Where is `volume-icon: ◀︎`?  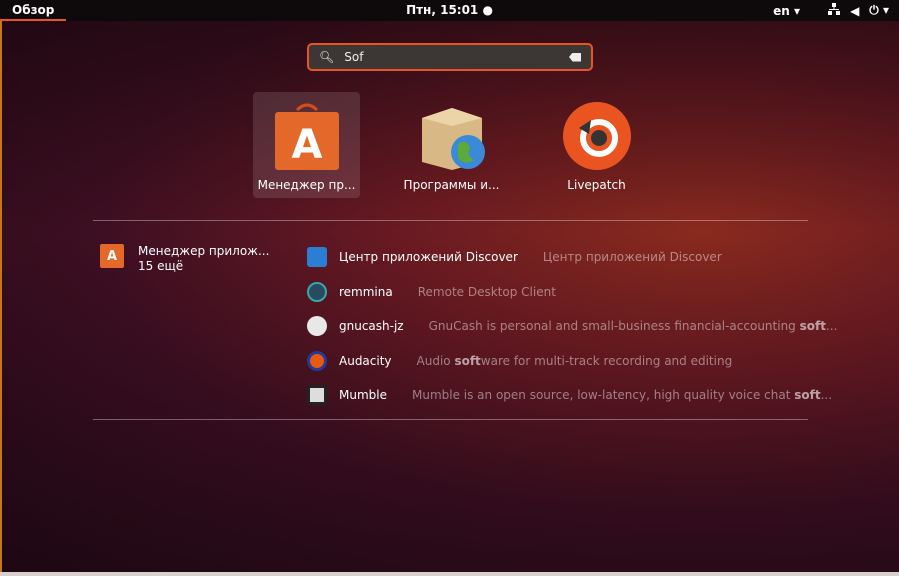
volume-icon: ◀︎ is located at coordinates (854, 11).